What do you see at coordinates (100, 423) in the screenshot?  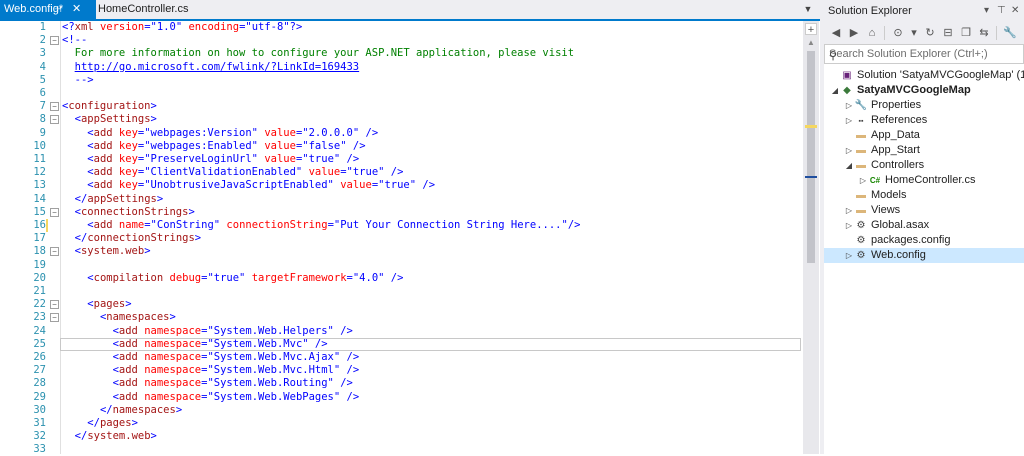 I see `code-line: </pages>` at bounding box center [100, 423].